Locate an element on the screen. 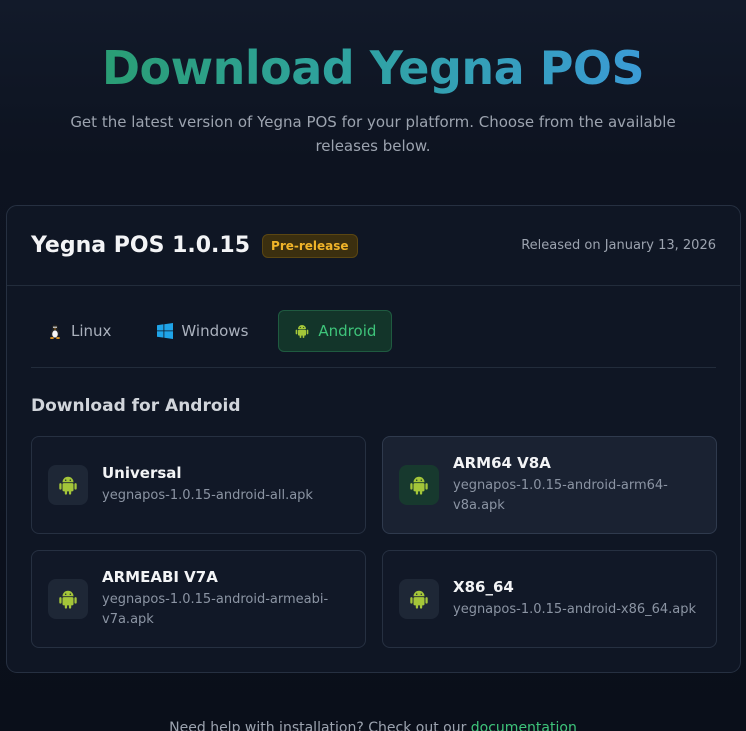 The width and height of the screenshot is (746, 731). tab-label: Linux is located at coordinates (91, 331).